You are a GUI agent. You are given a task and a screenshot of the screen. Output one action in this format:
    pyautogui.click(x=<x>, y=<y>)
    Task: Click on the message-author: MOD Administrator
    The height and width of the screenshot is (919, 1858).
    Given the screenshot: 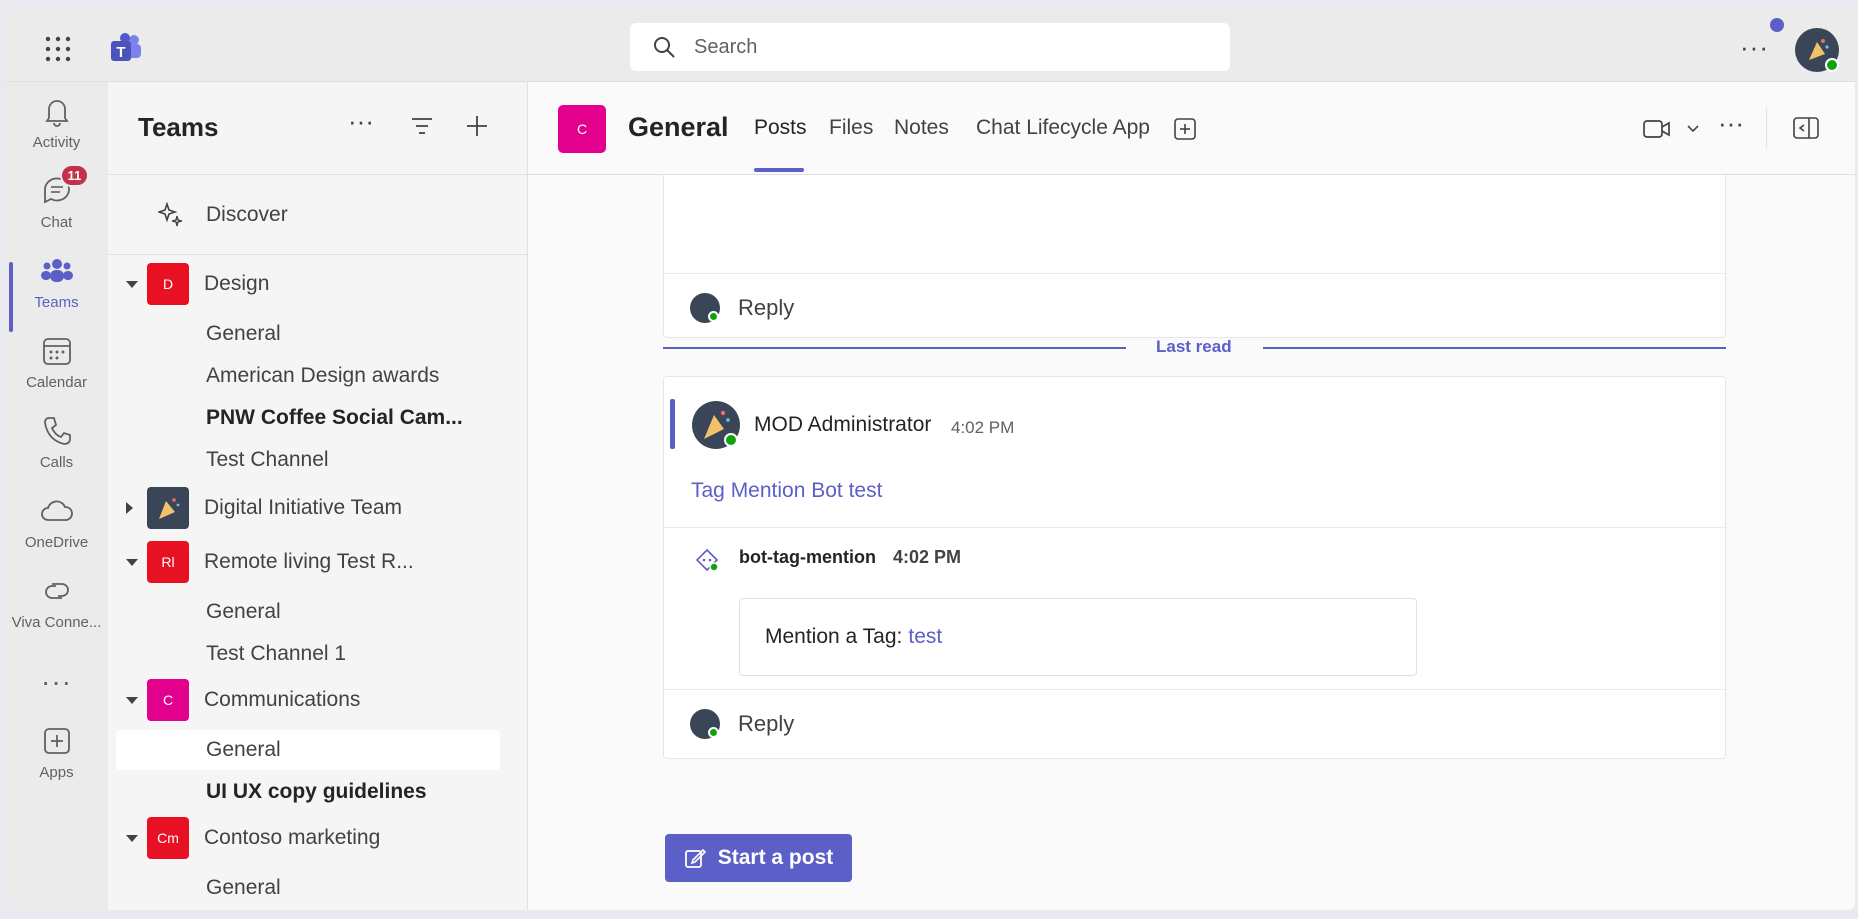 What is the action you would take?
    pyautogui.click(x=842, y=425)
    